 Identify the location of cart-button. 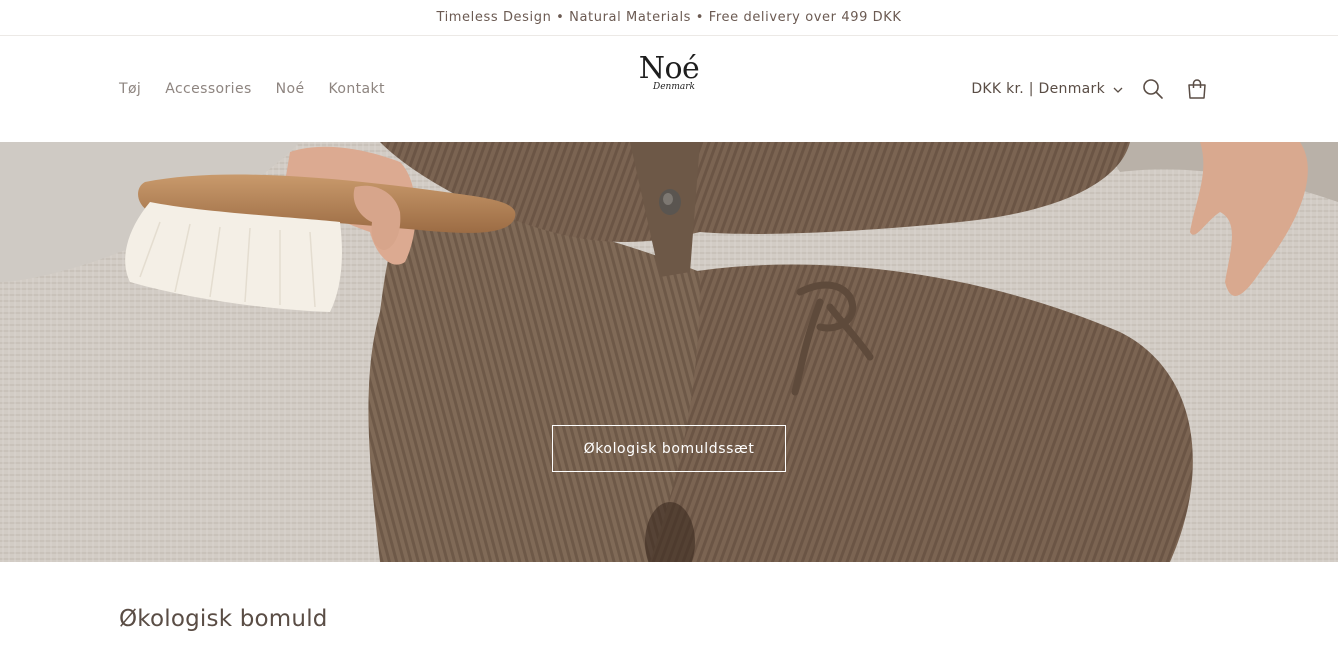
(1197, 89).